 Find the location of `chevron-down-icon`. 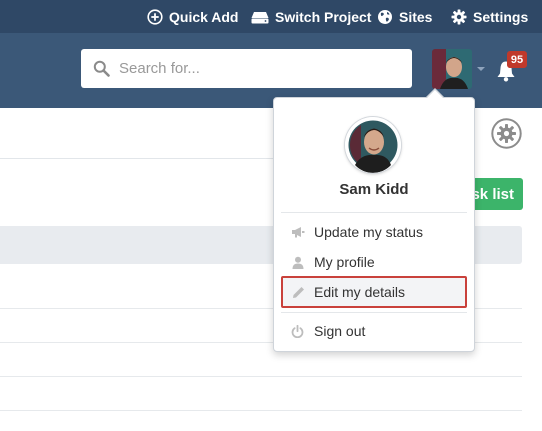

chevron-down-icon is located at coordinates (481, 69).